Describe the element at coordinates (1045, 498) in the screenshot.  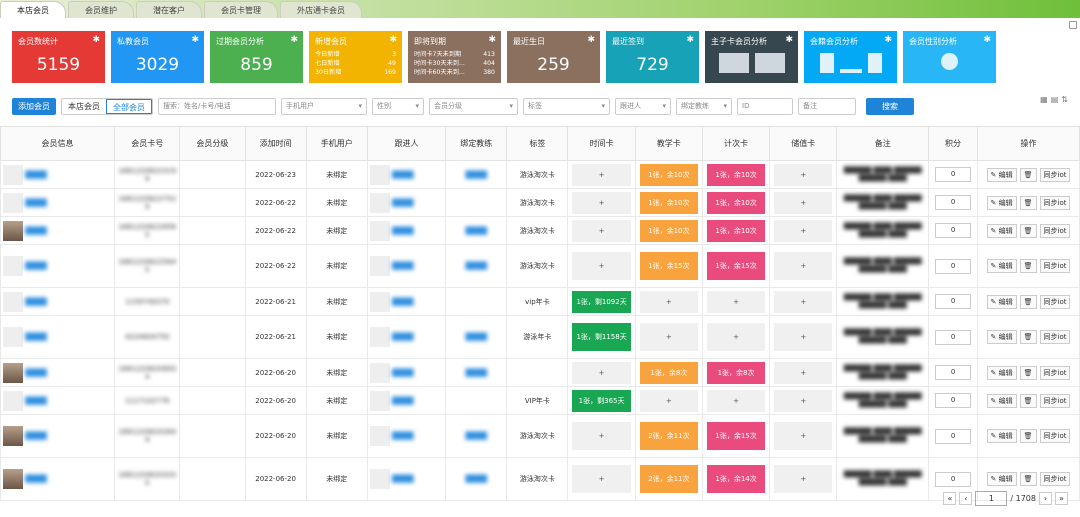
I see `next-page-icon: ›` at that location.